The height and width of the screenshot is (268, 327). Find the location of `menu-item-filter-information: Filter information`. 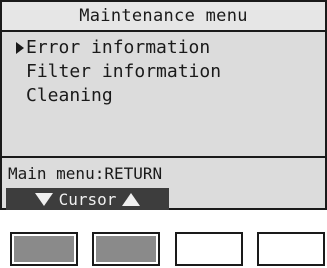

menu-item-filter-information: Filter information is located at coordinates (118, 72).